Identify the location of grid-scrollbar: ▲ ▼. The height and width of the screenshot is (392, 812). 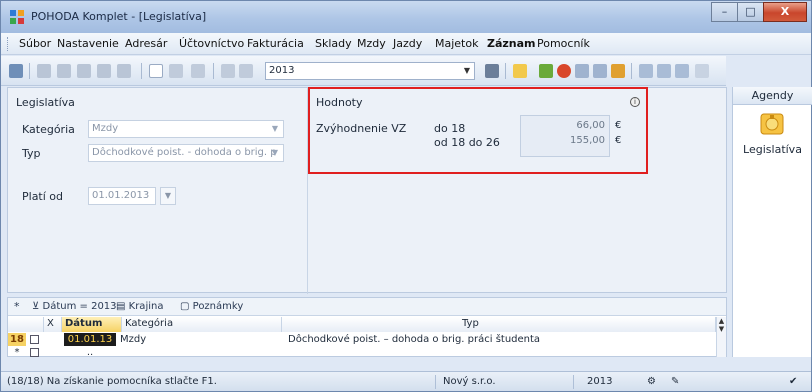
(721, 337).